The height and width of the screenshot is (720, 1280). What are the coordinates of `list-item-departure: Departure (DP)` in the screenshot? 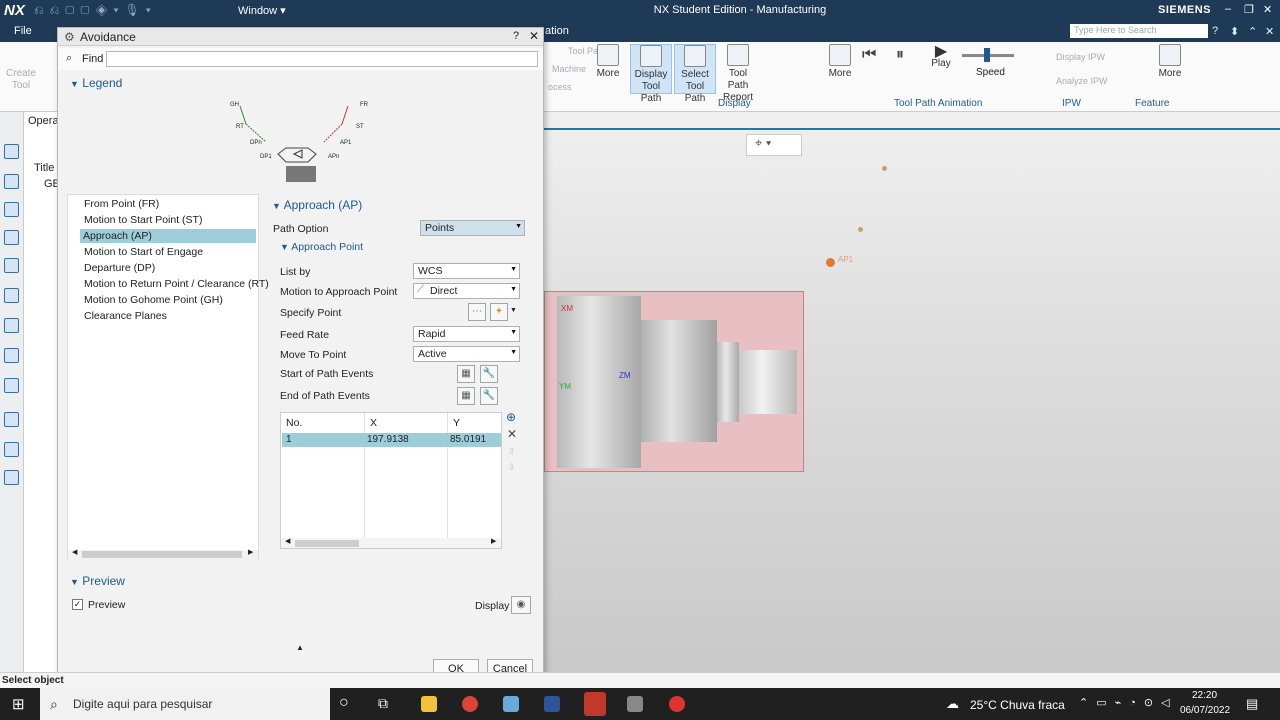 It's located at (119, 268).